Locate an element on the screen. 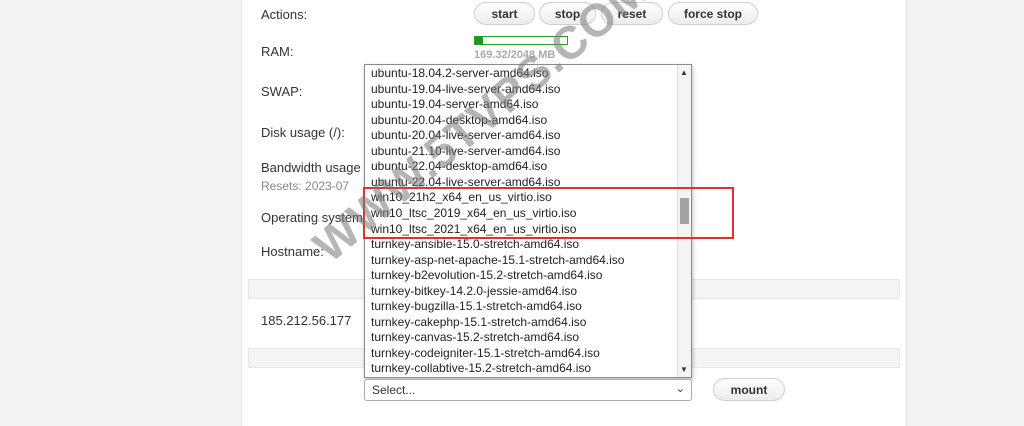 This screenshot has width=1024, height=426. iso-select: Select... ⌄ is located at coordinates (528, 390).